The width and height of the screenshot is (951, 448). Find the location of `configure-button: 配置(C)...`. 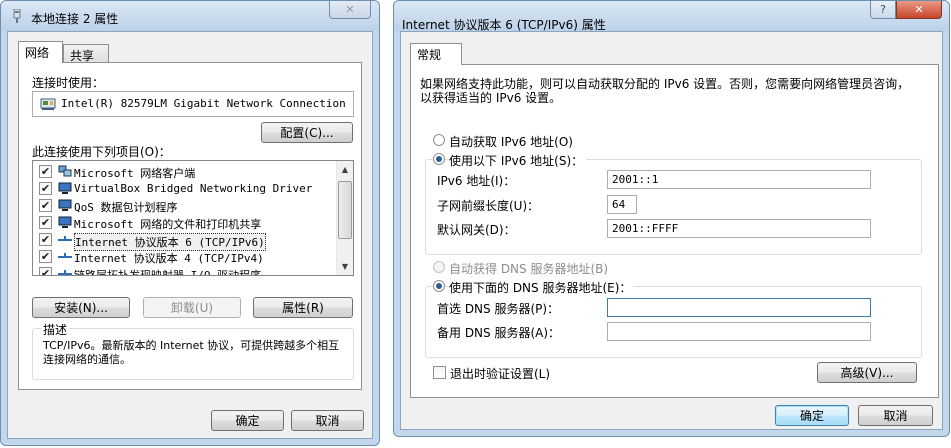

configure-button: 配置(C)... is located at coordinates (307, 132).